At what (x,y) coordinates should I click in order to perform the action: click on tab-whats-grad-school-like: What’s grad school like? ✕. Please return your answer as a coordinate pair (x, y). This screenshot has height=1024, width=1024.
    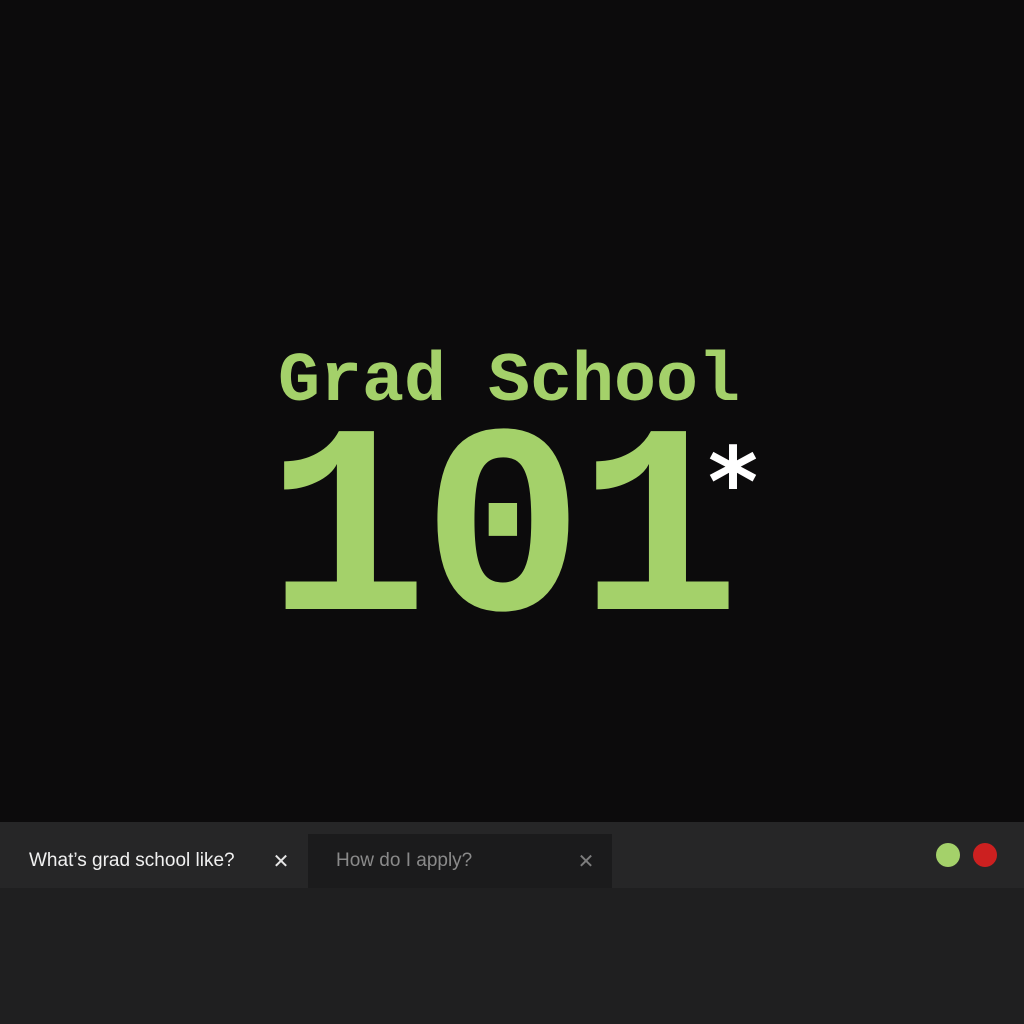
    Looking at the image, I should click on (154, 861).